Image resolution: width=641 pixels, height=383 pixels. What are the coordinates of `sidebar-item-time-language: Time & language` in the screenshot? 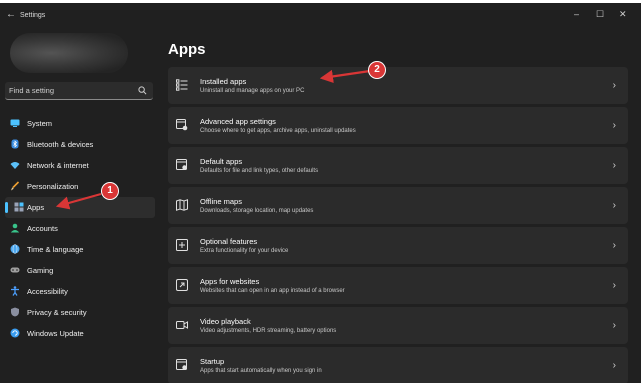 It's located at (80, 249).